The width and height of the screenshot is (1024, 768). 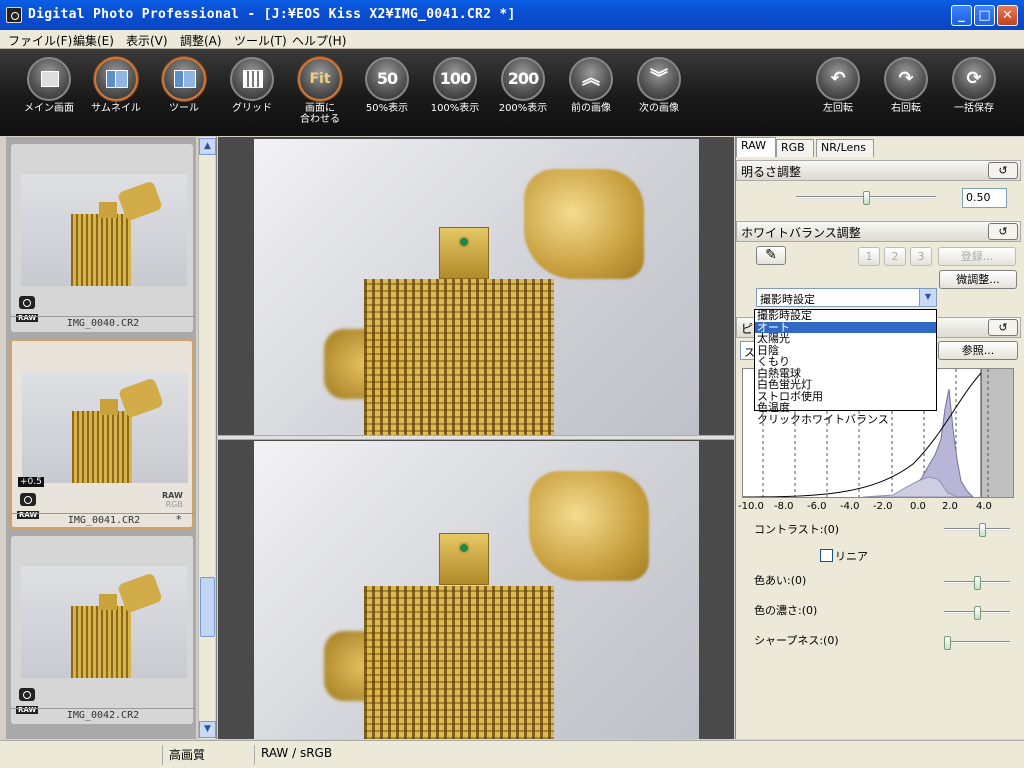 What do you see at coordinates (207, 146) in the screenshot?
I see `scroll-up-arrow: ▲` at bounding box center [207, 146].